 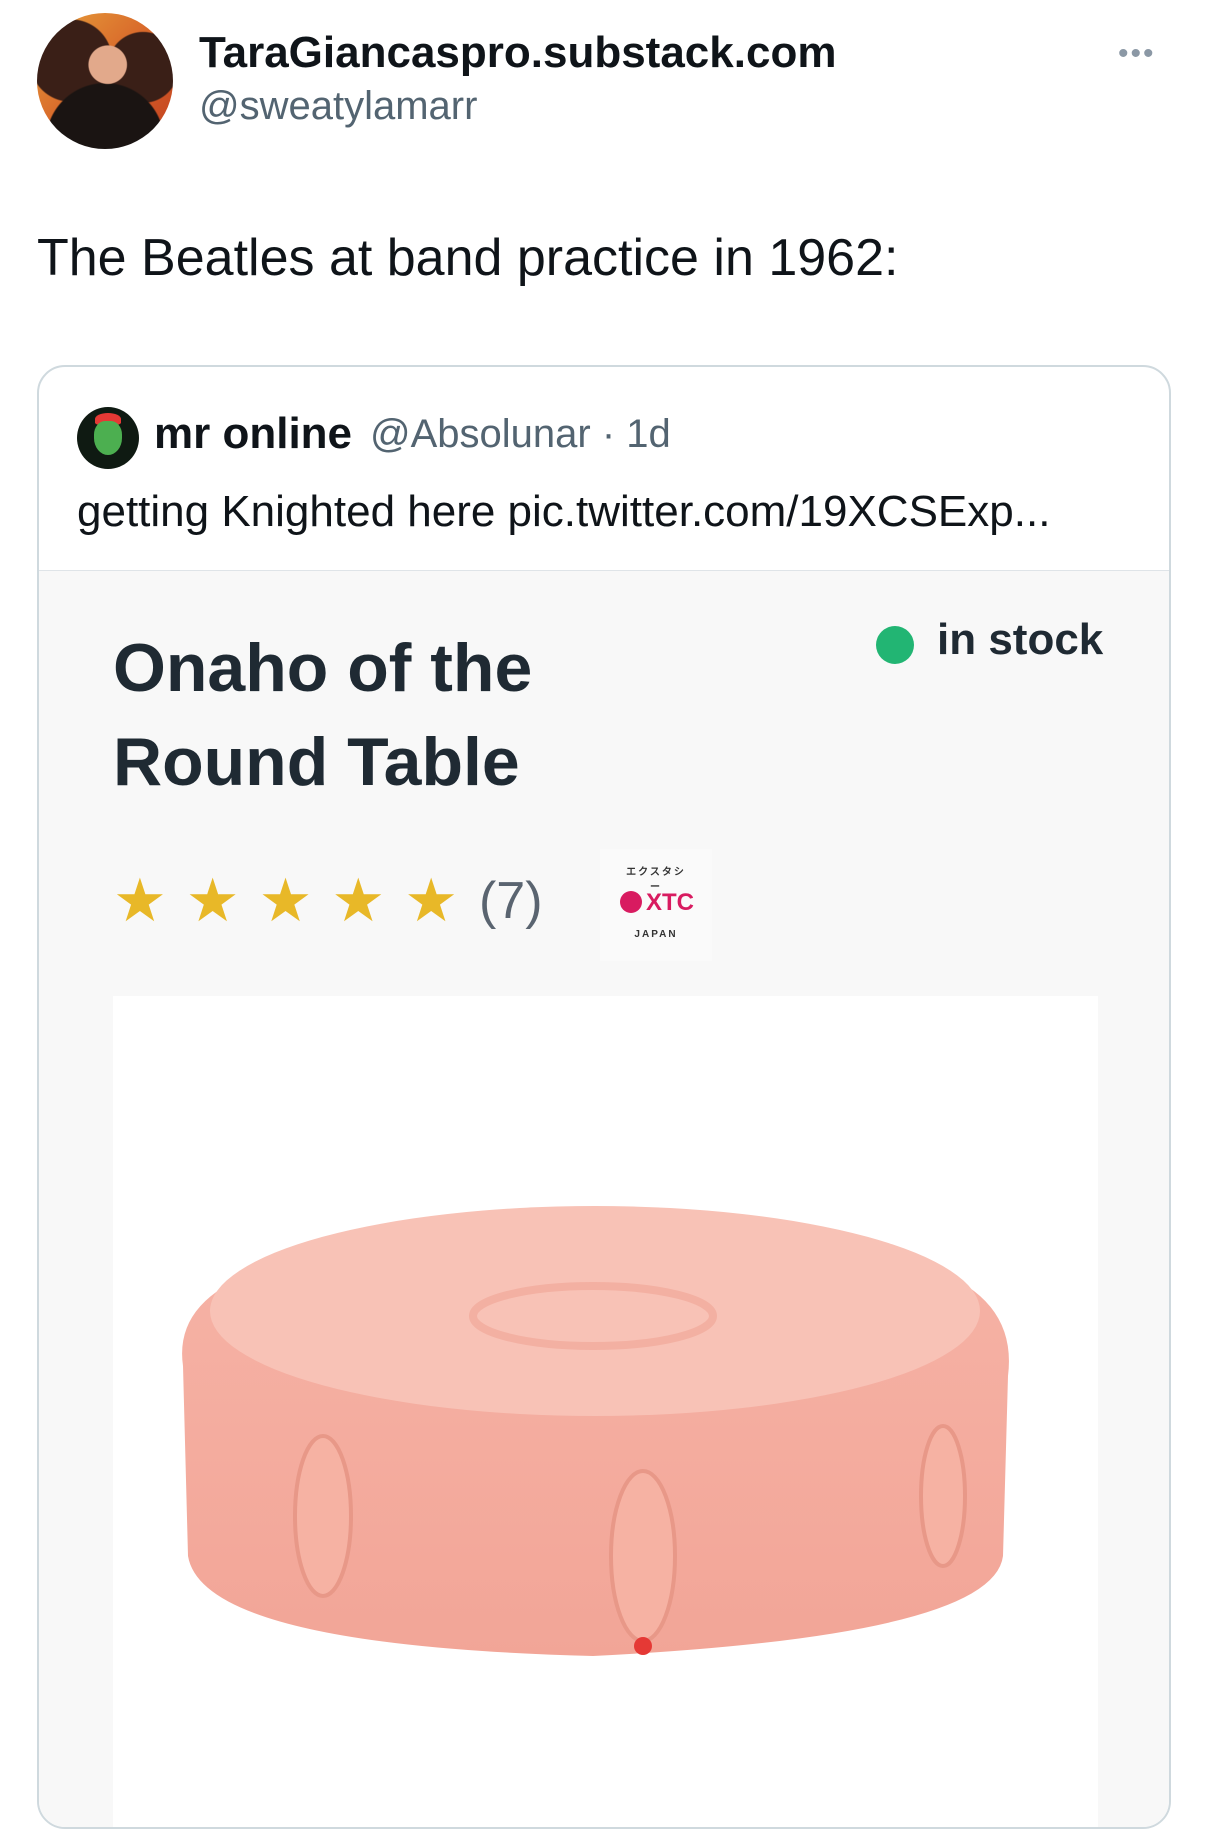 What do you see at coordinates (1137, 54) in the screenshot?
I see `more-horizontal-icon: •••` at bounding box center [1137, 54].